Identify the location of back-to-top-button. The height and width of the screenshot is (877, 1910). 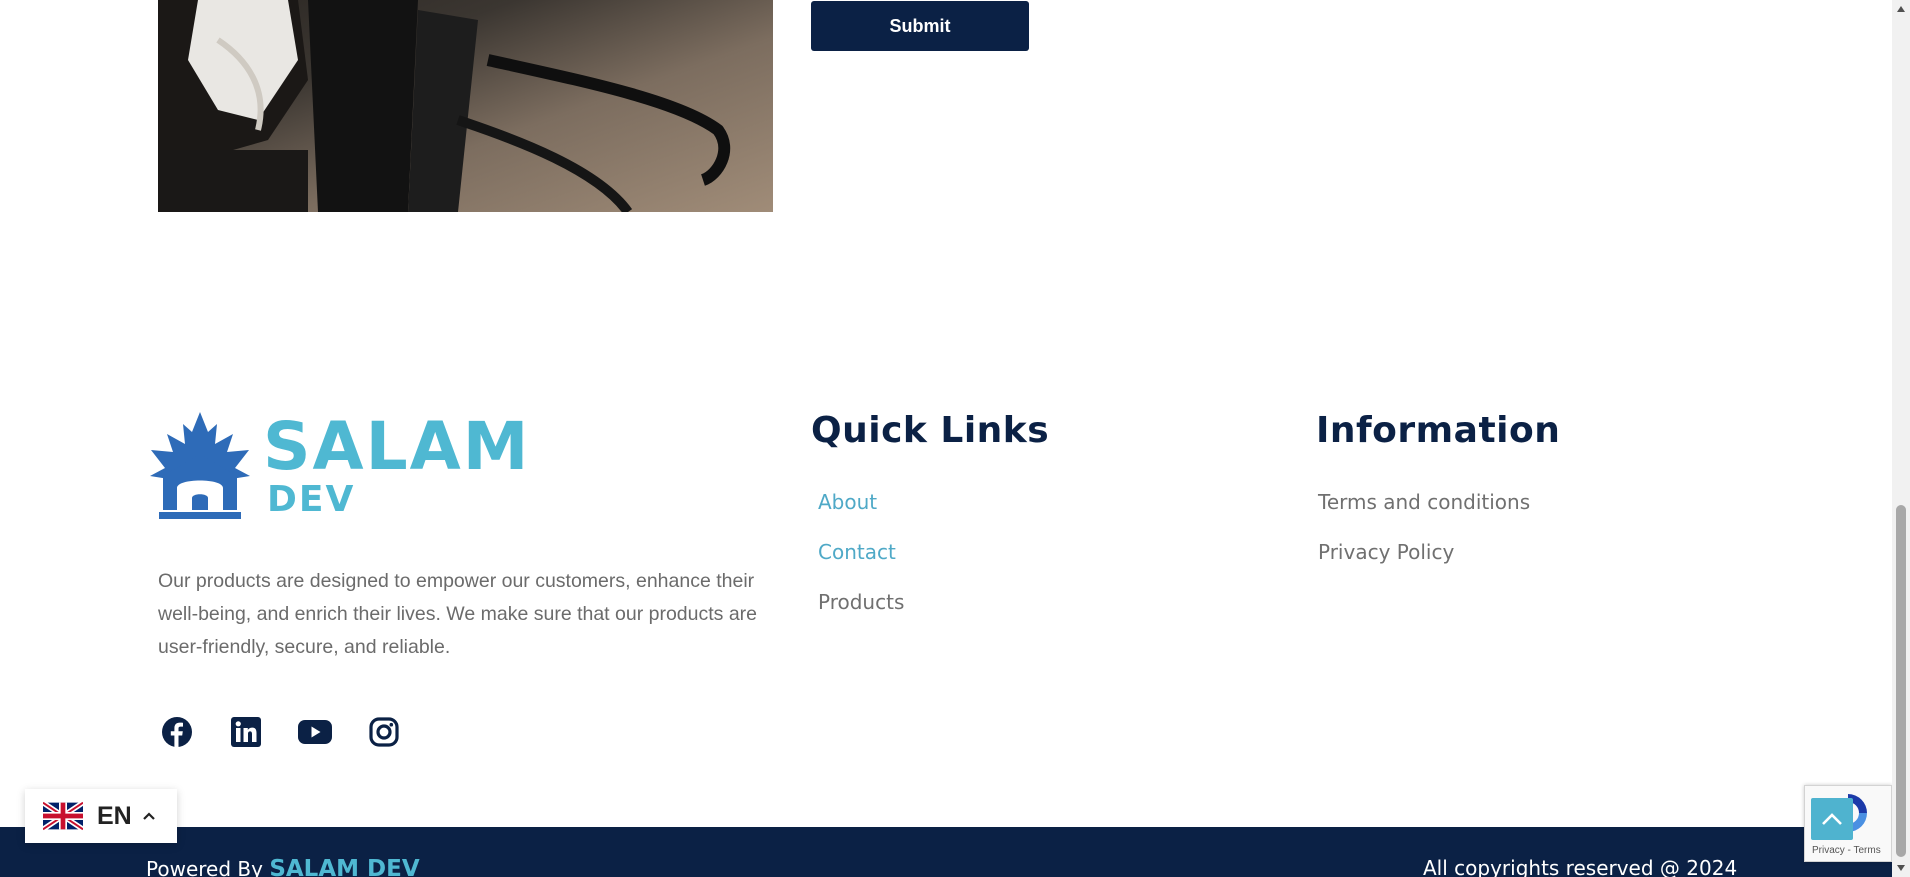
(1832, 819).